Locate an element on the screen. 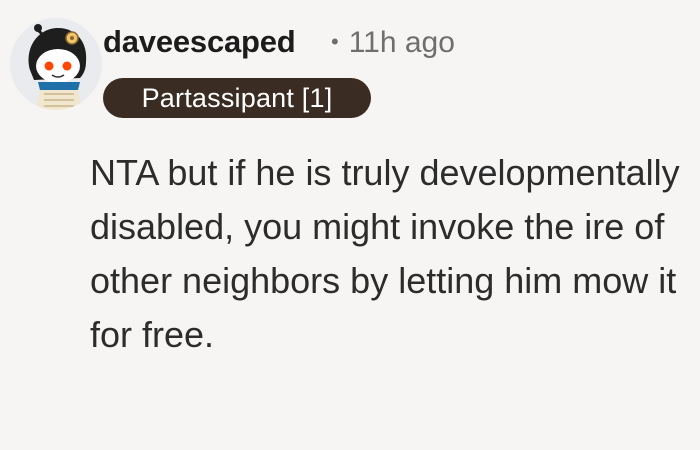  user-avatar is located at coordinates (56, 64).